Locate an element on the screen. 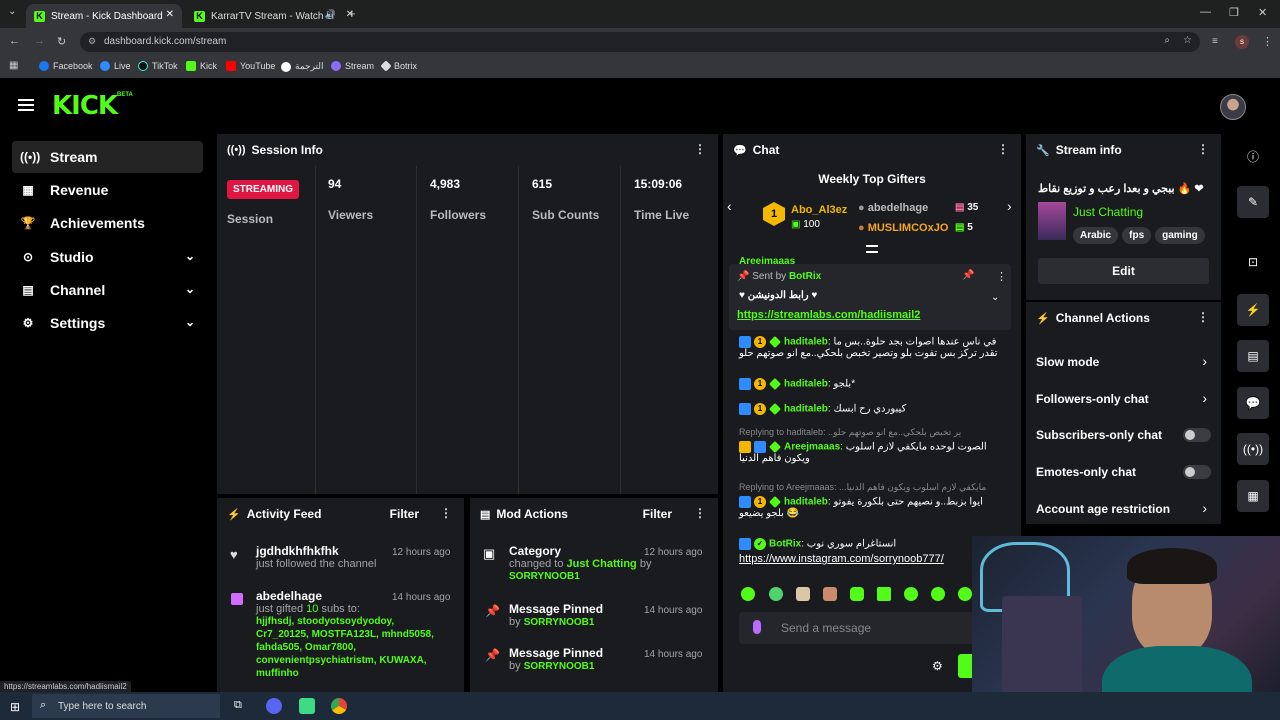 This screenshot has height=720, width=1280. chevron-left-icon: ‹ is located at coordinates (729, 206).